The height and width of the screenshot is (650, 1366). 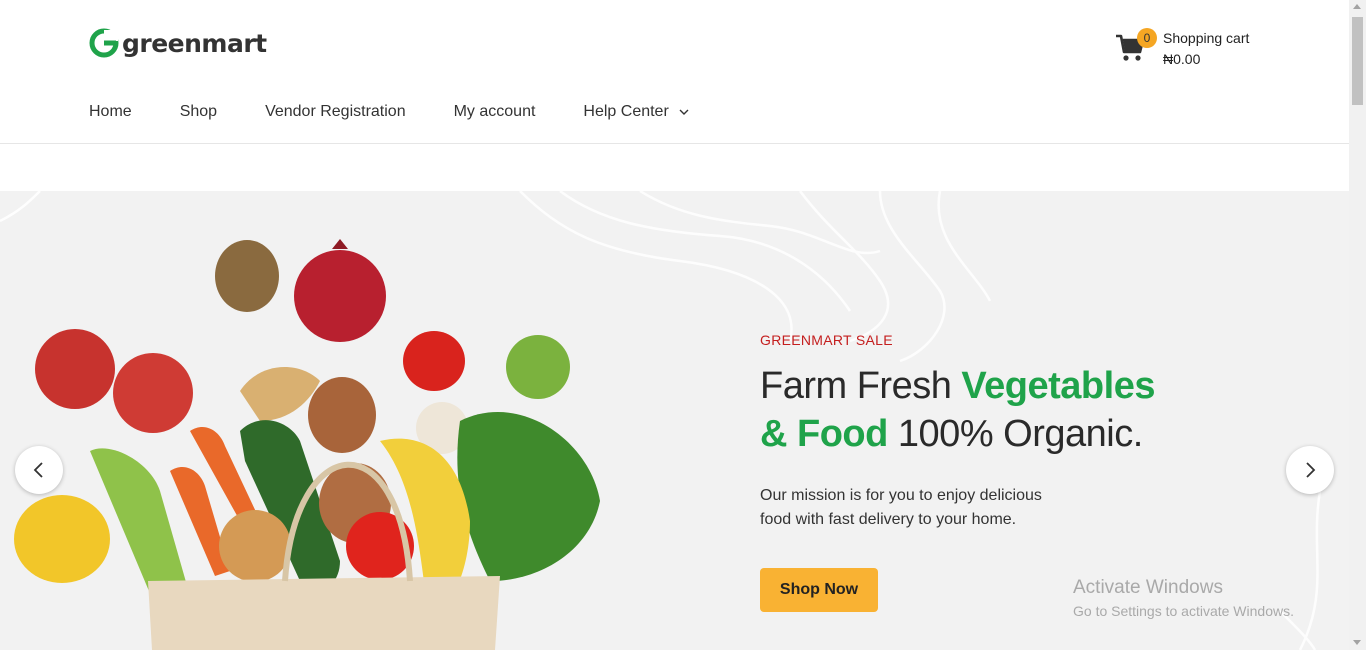 I want to click on hero-eyebrow: GREENMART SALE, so click(x=826, y=340).